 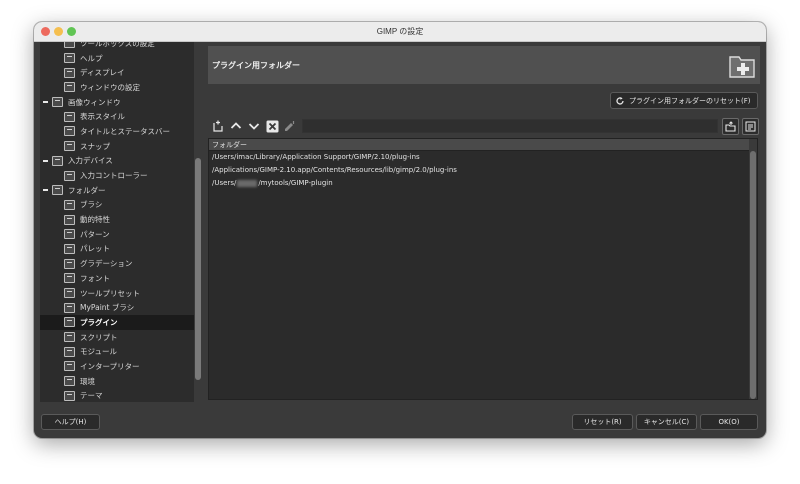 What do you see at coordinates (121, 351) in the screenshot?
I see `sidebar-item: モジュール` at bounding box center [121, 351].